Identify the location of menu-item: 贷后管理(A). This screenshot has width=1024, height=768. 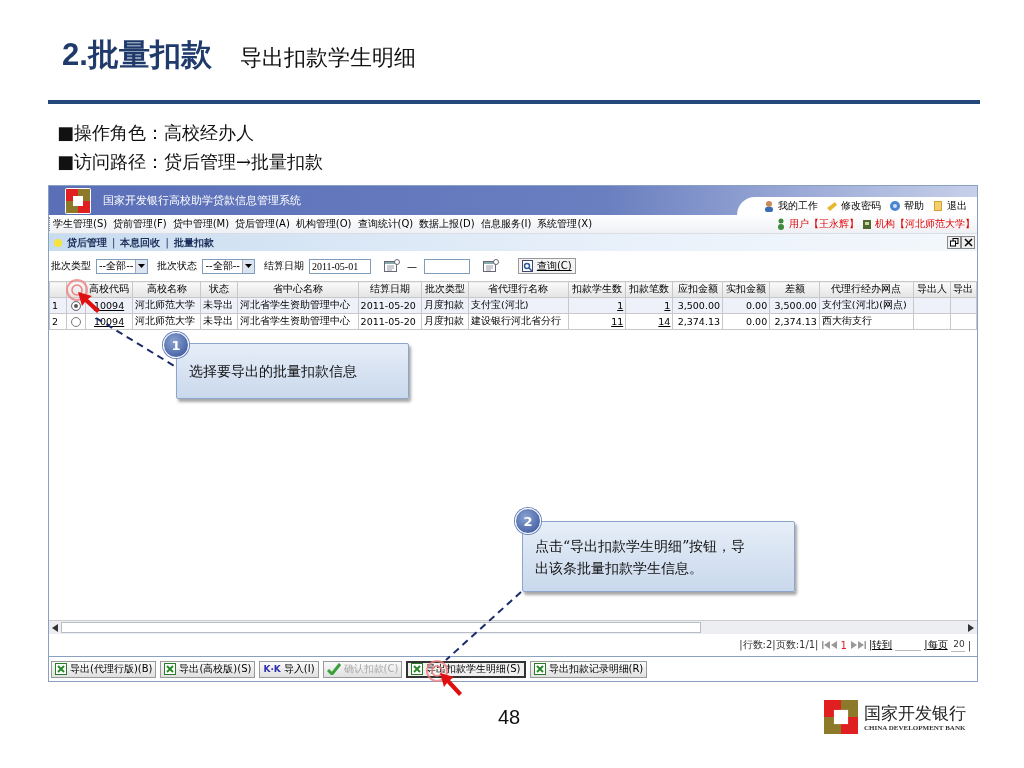
(262, 224).